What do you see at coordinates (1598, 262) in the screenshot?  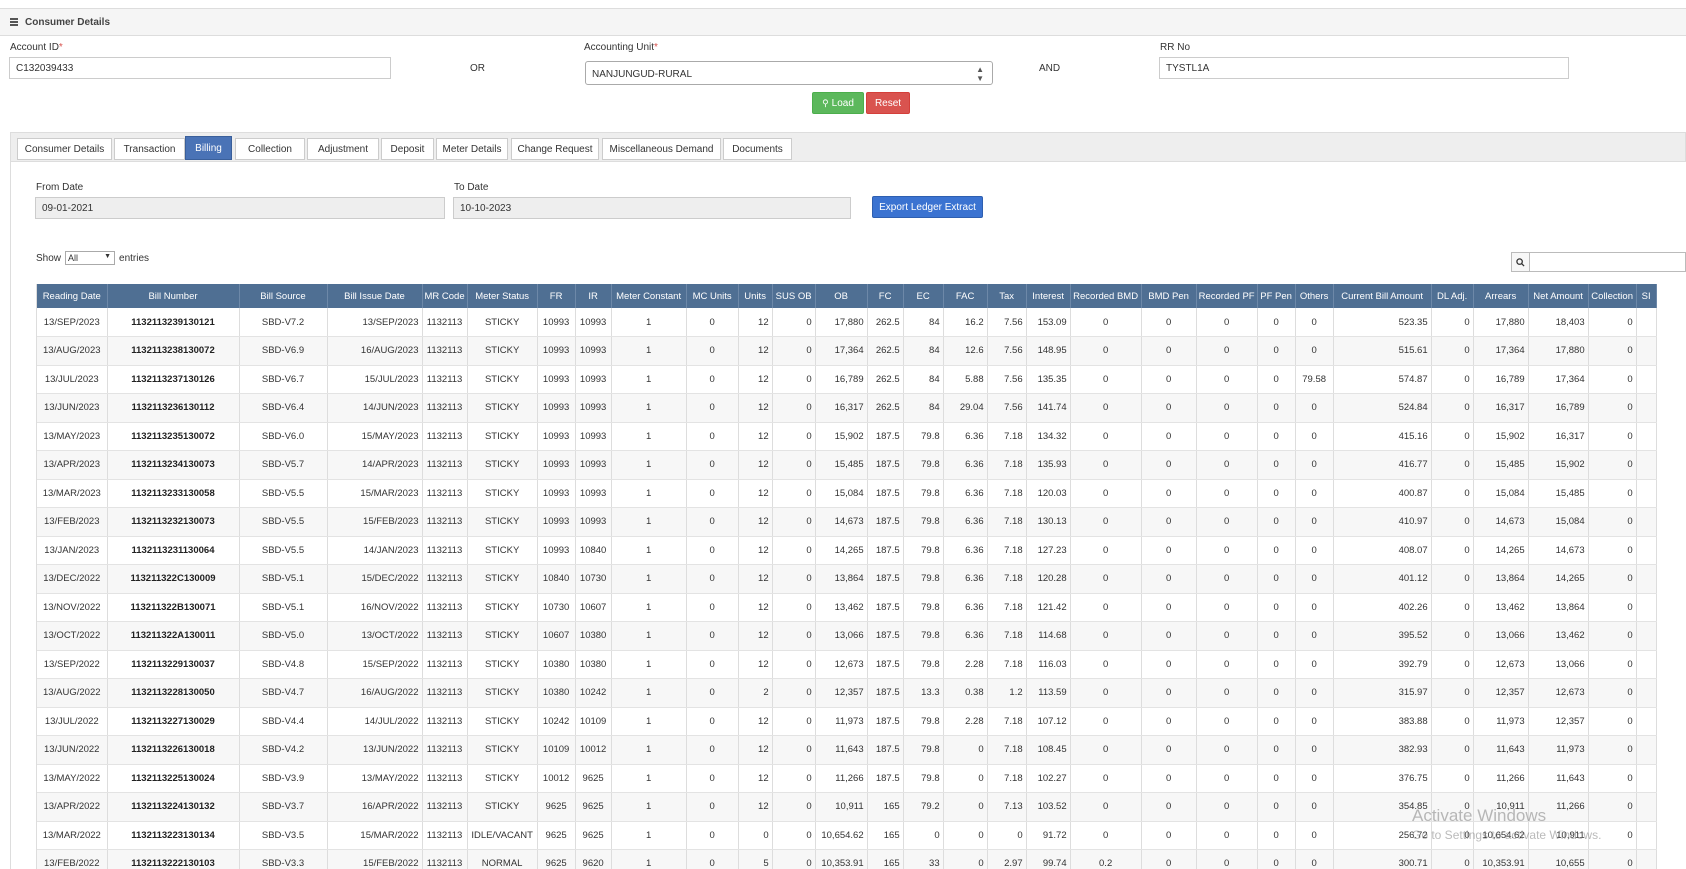 I see `table-search-input` at bounding box center [1598, 262].